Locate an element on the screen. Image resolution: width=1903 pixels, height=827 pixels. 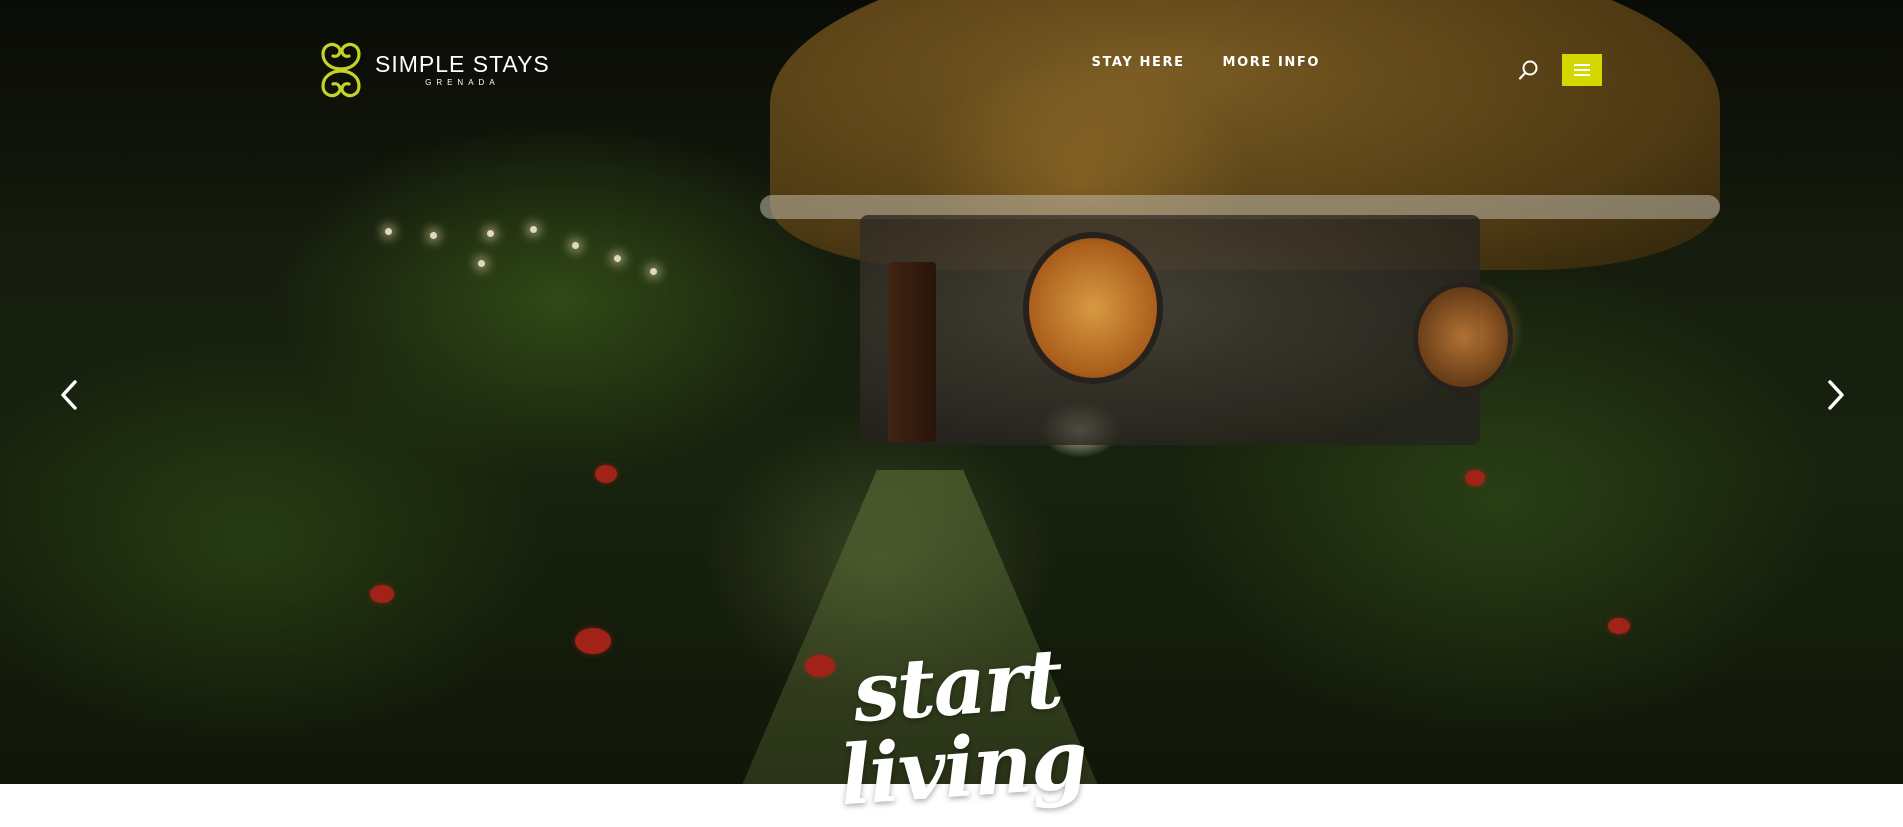
slider-prev-button is located at coordinates (70, 395).